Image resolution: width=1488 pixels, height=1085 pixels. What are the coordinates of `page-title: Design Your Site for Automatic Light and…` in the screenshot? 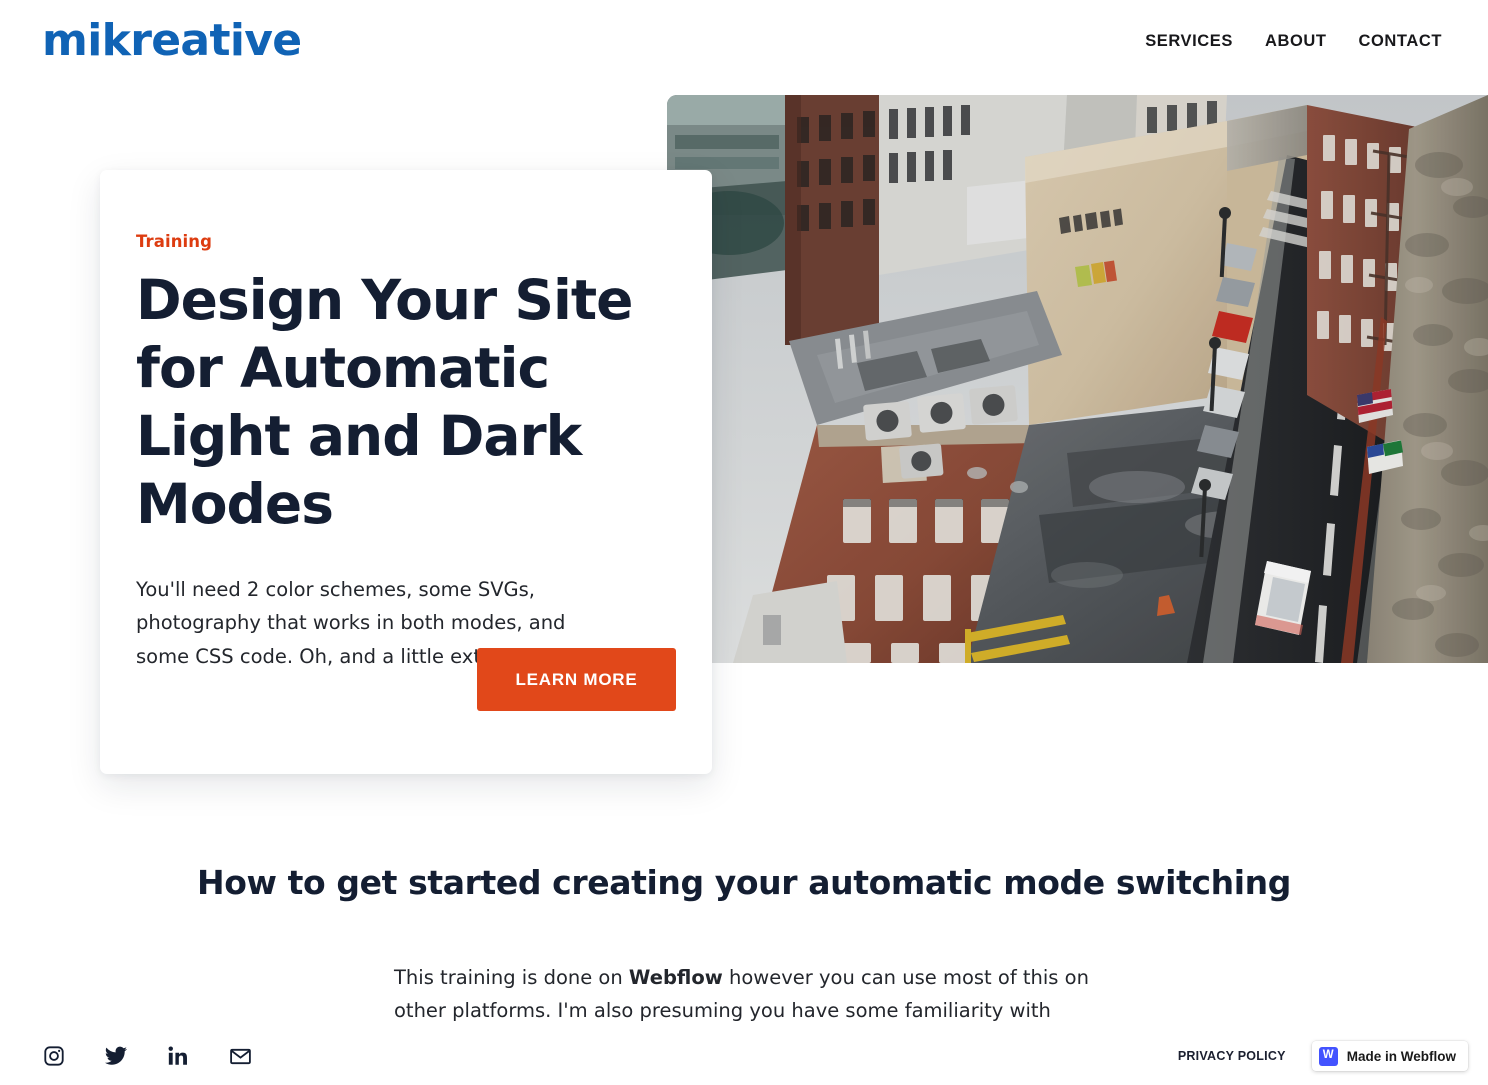 It's located at (384, 402).